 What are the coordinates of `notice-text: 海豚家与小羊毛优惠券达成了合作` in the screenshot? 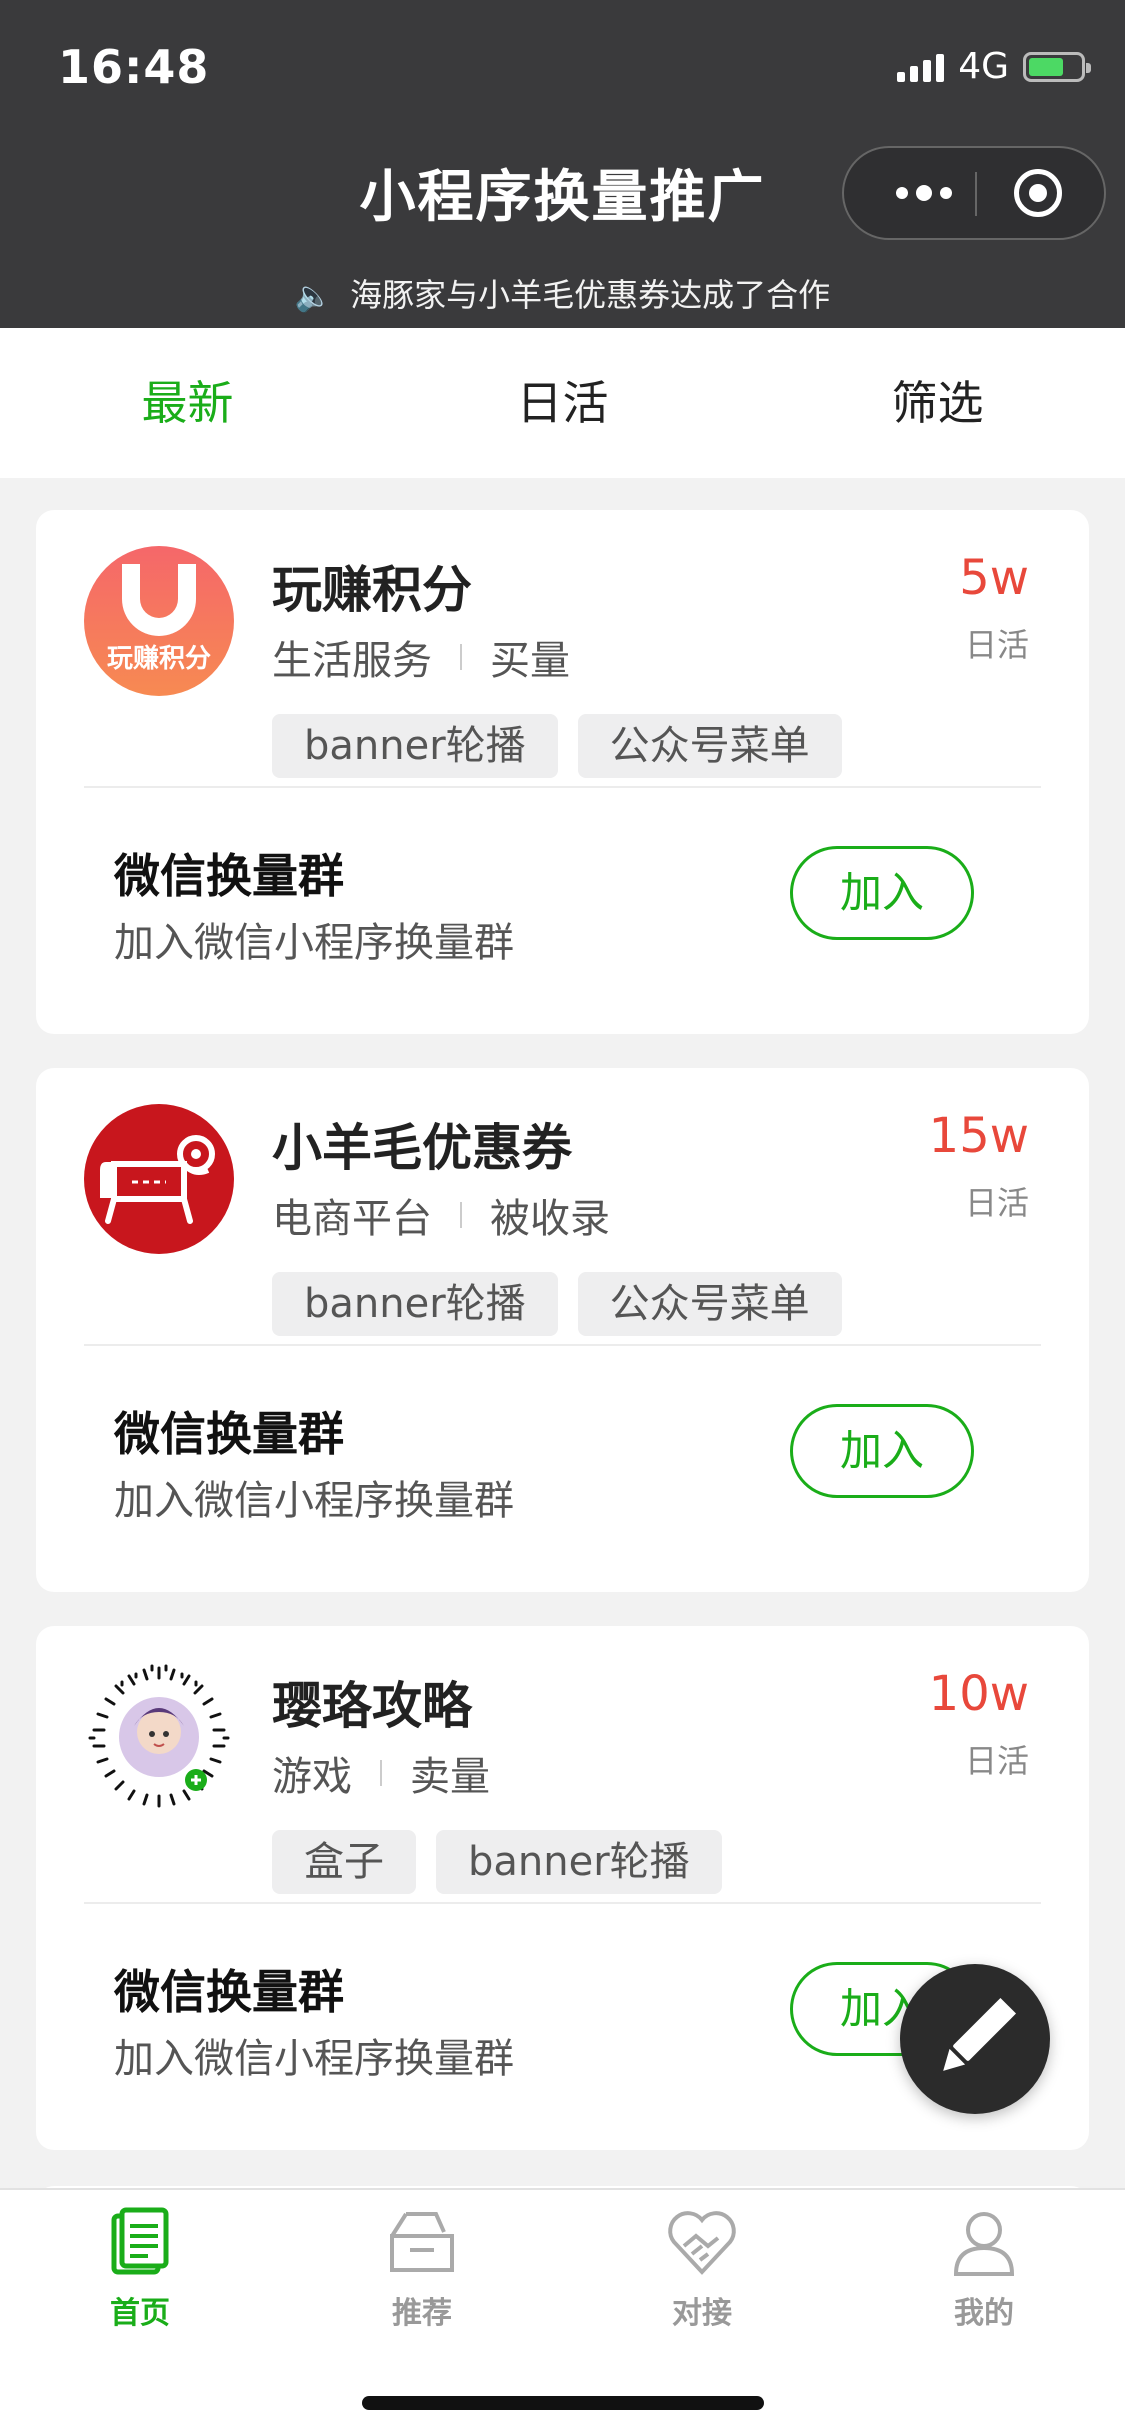 It's located at (590, 295).